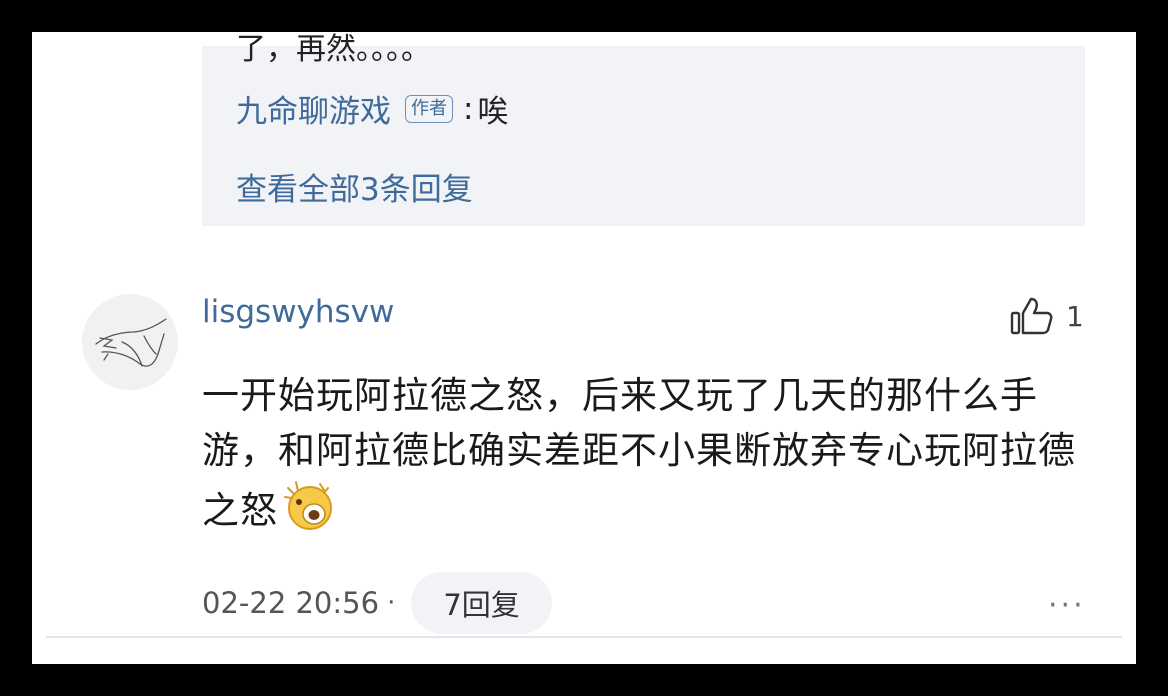 This screenshot has height=696, width=1168. I want to click on author-badge: 作者, so click(429, 108).